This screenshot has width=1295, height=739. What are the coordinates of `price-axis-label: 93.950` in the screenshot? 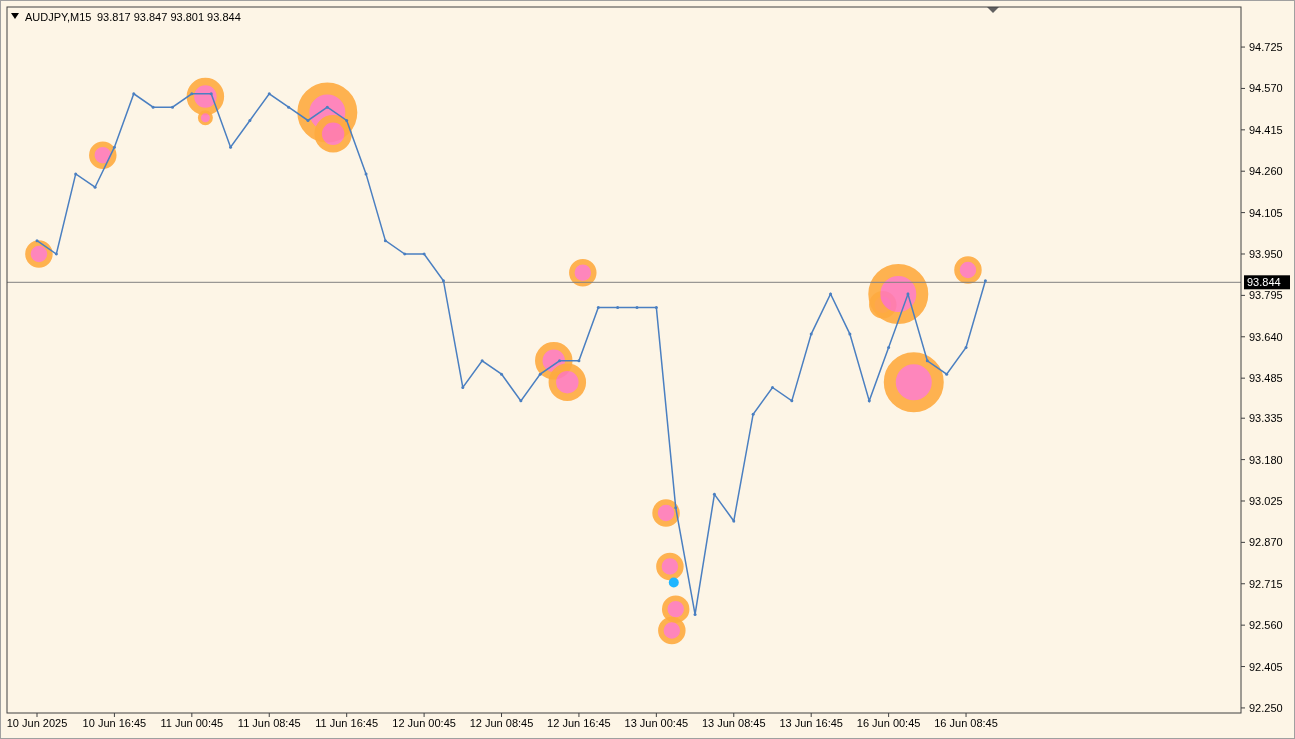 It's located at (1266, 254).